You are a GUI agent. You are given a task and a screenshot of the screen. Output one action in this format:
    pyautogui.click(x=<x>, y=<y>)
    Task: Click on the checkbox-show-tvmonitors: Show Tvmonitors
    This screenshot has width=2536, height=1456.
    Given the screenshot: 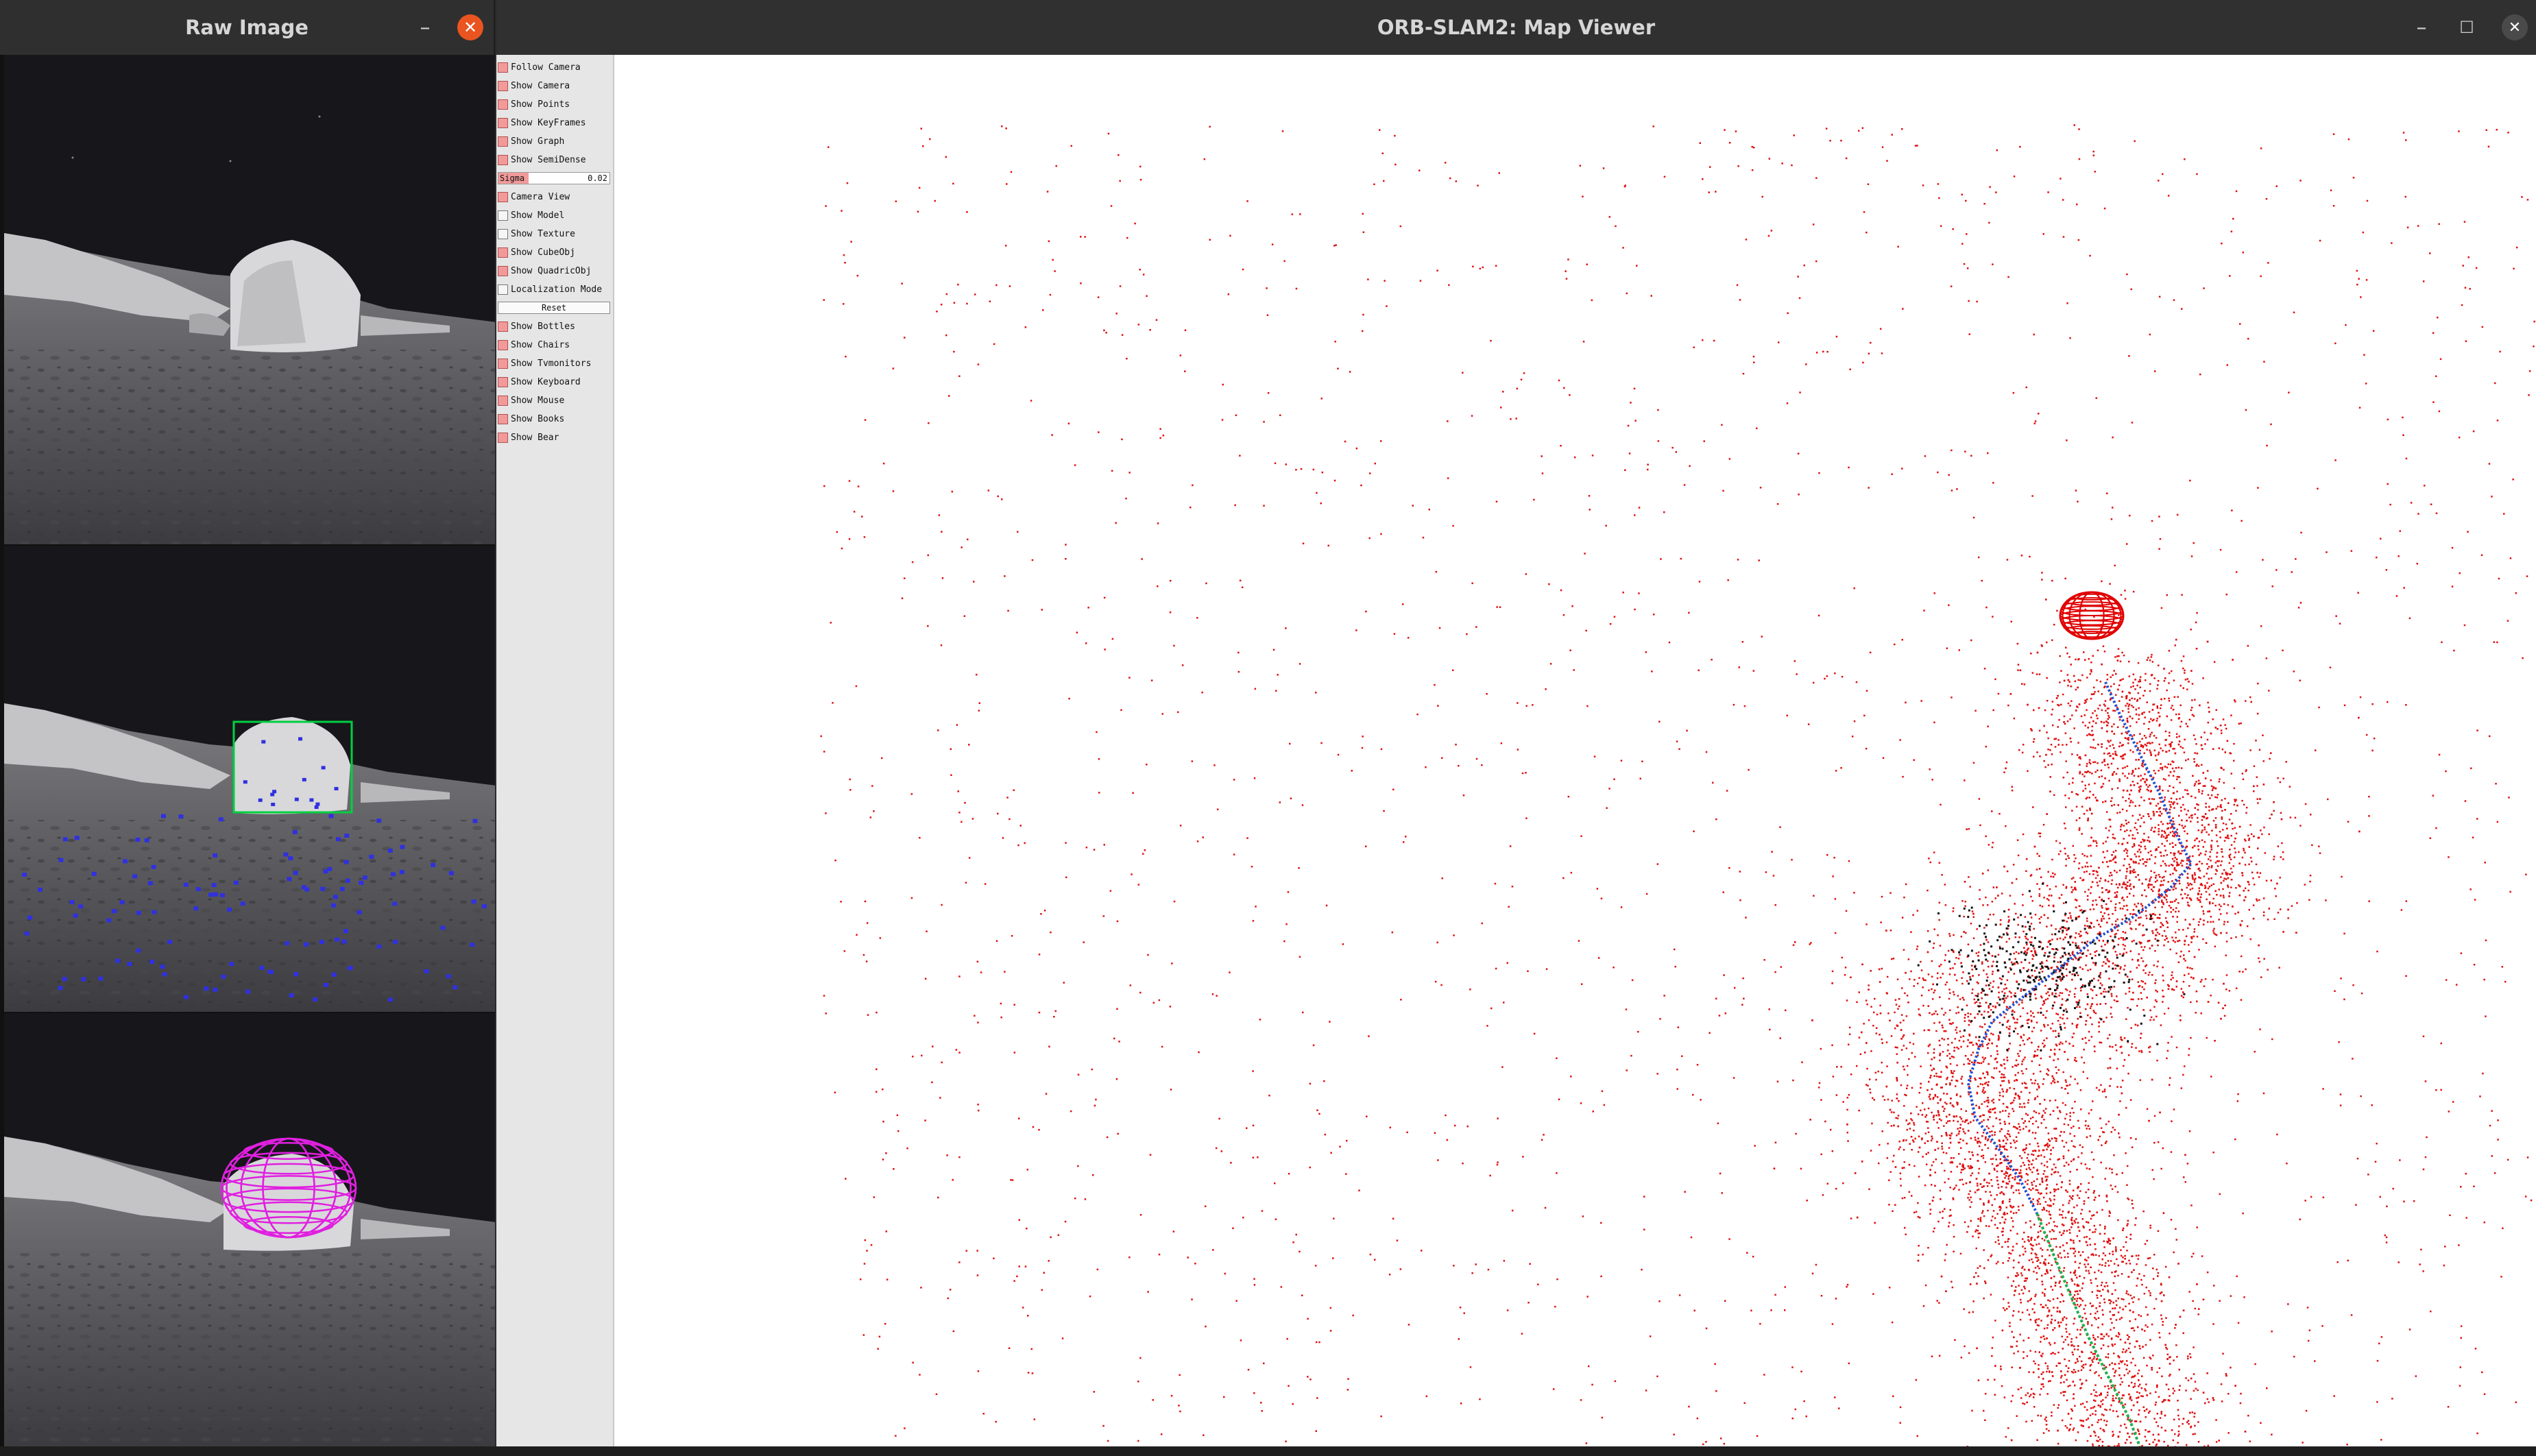 What is the action you would take?
    pyautogui.click(x=544, y=363)
    